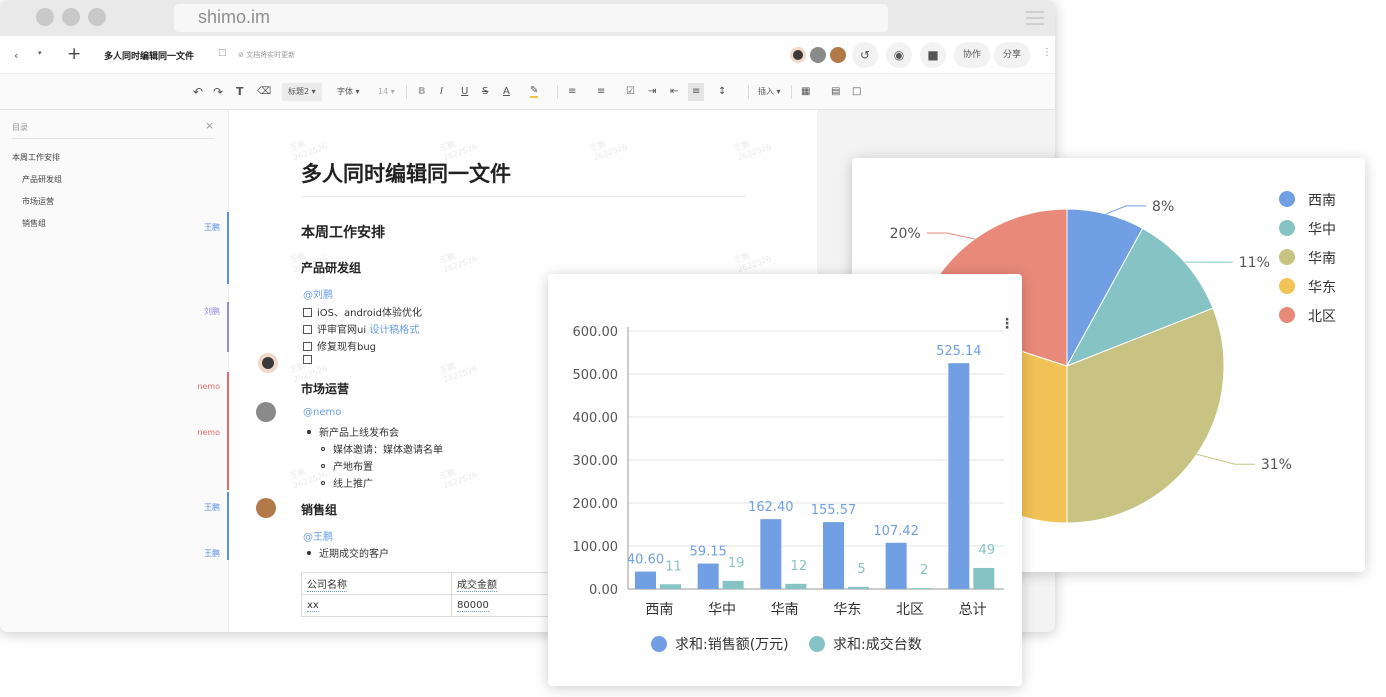 The width and height of the screenshot is (1386, 697). What do you see at coordinates (856, 92) in the screenshot?
I see `comment-icon: □` at bounding box center [856, 92].